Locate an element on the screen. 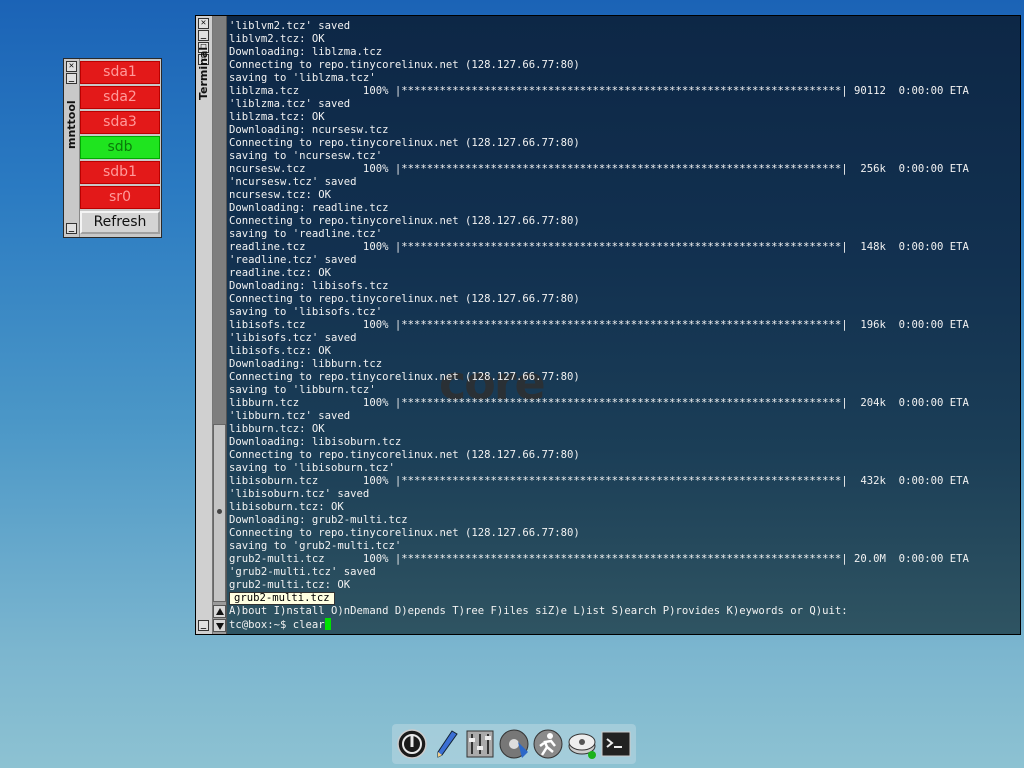 This screenshot has height=768, width=1024. mnttool-titlebar: ✕ _ mnttool _ is located at coordinates (72, 148).